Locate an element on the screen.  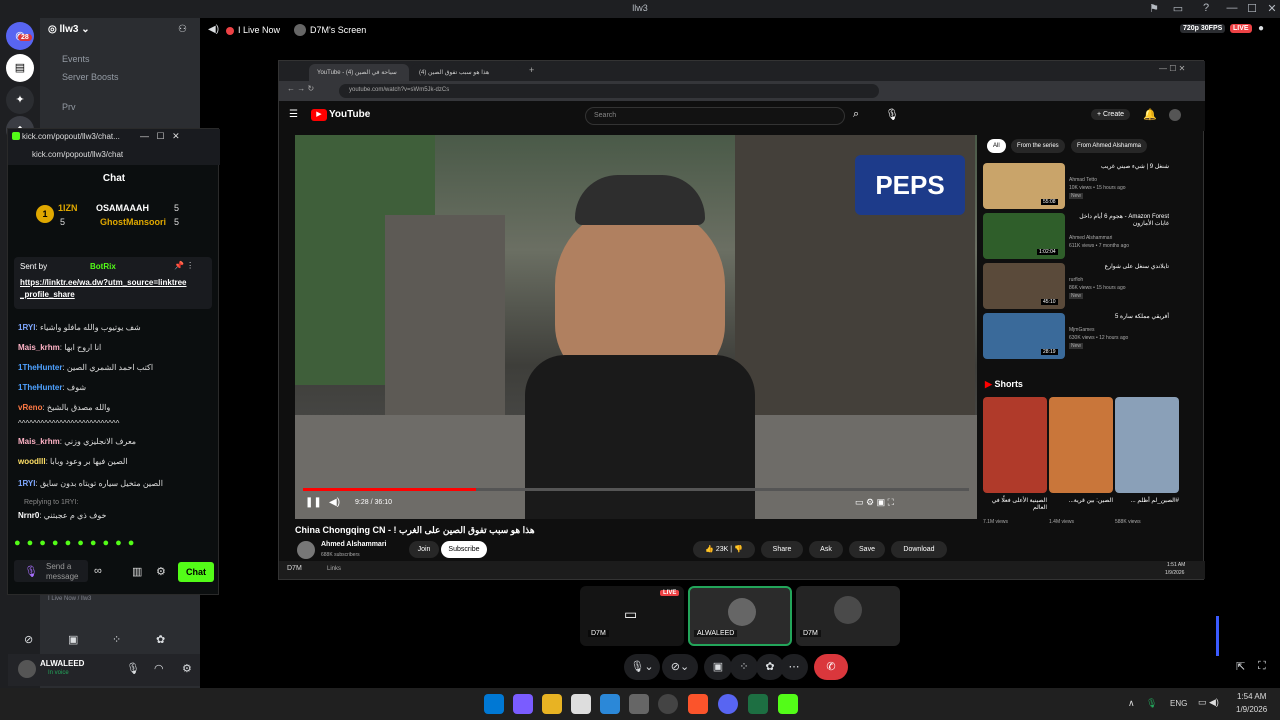
server-name: ◎ llw3 ⌄ is located at coordinates (69, 29).